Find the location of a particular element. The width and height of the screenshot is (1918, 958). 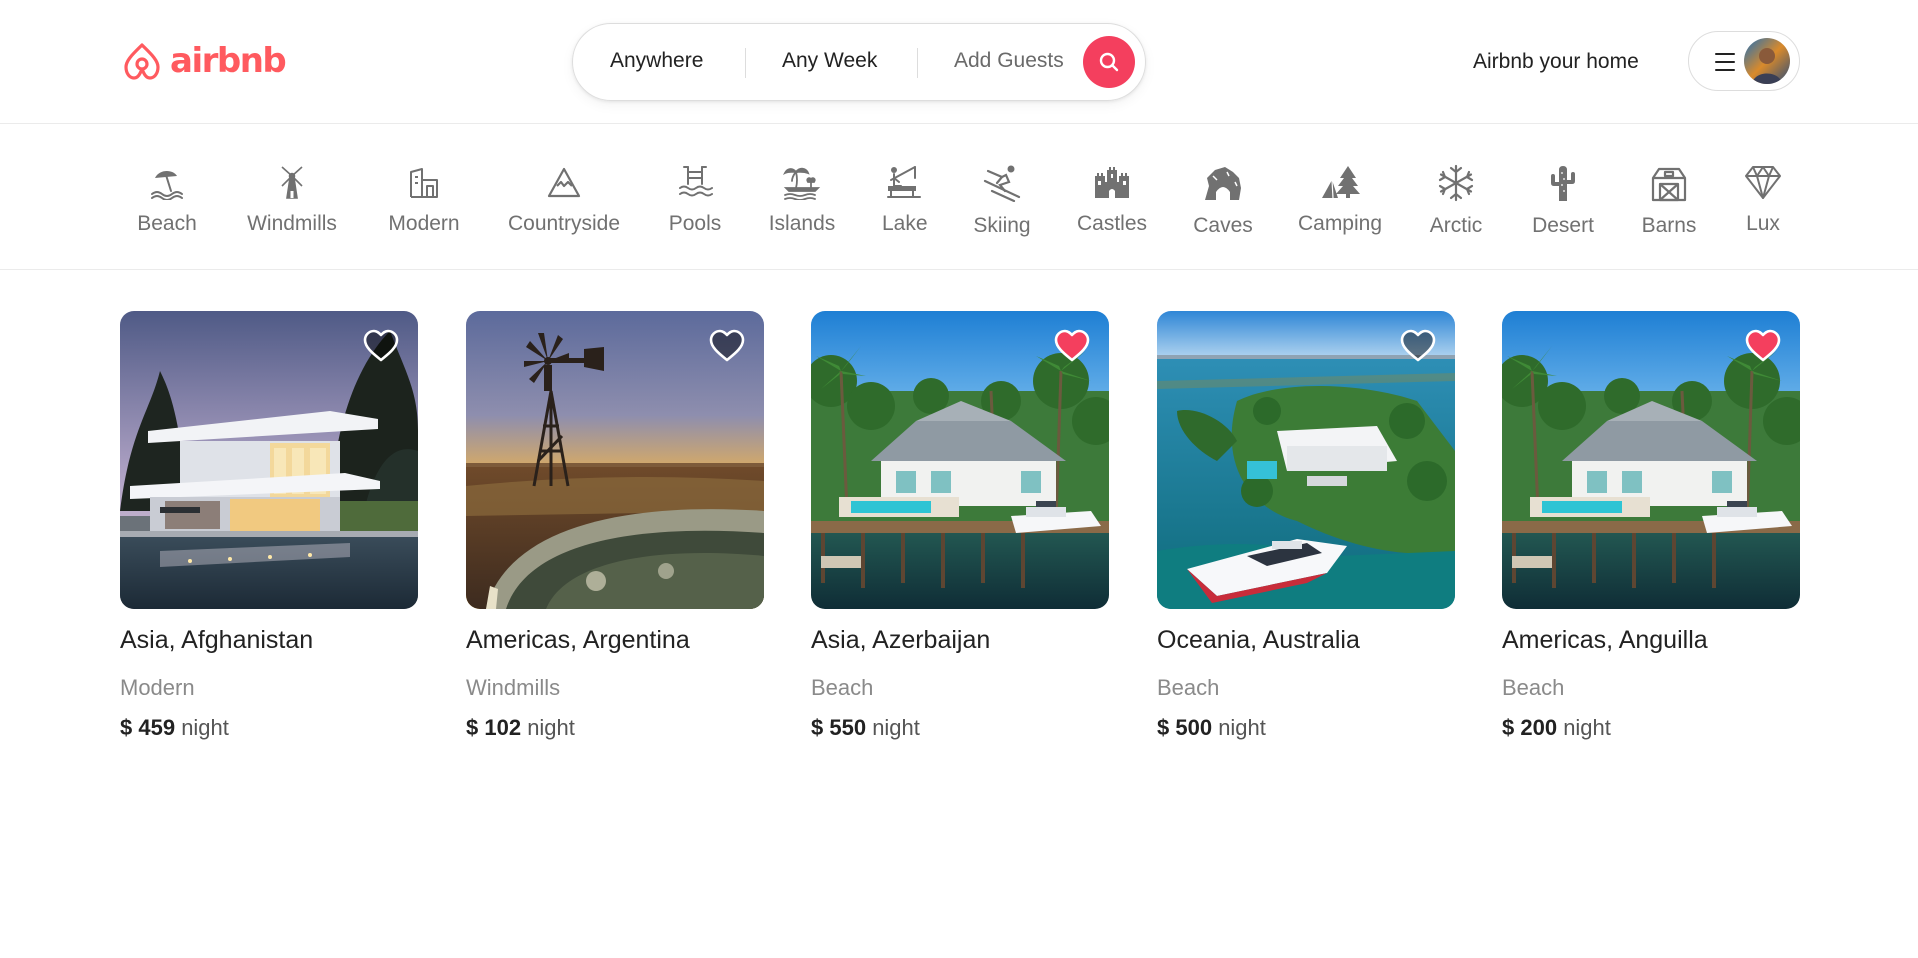

category-label: Countryside is located at coordinates (564, 223).